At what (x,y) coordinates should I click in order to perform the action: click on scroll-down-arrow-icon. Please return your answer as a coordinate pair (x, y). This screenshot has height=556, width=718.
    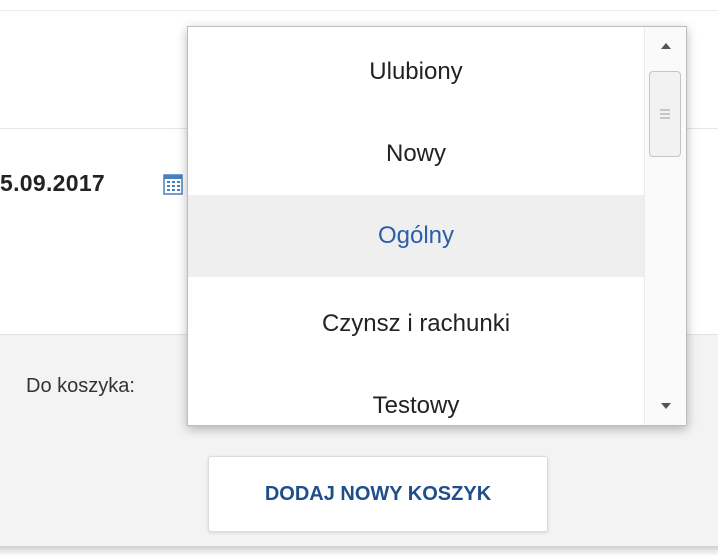
    Looking at the image, I should click on (666, 406).